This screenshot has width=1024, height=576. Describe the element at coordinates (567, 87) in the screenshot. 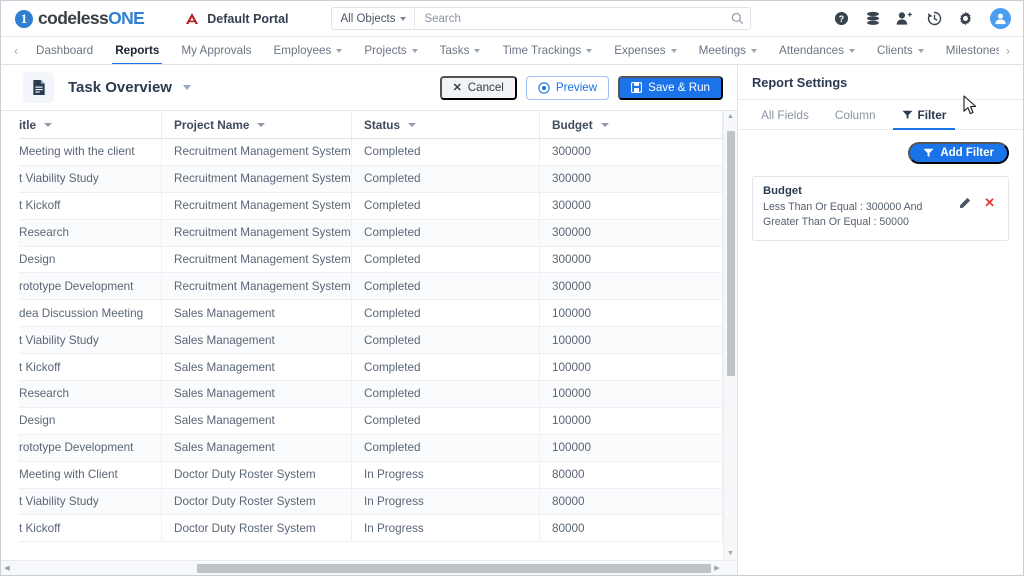

I see `preview-button: Preview` at that location.